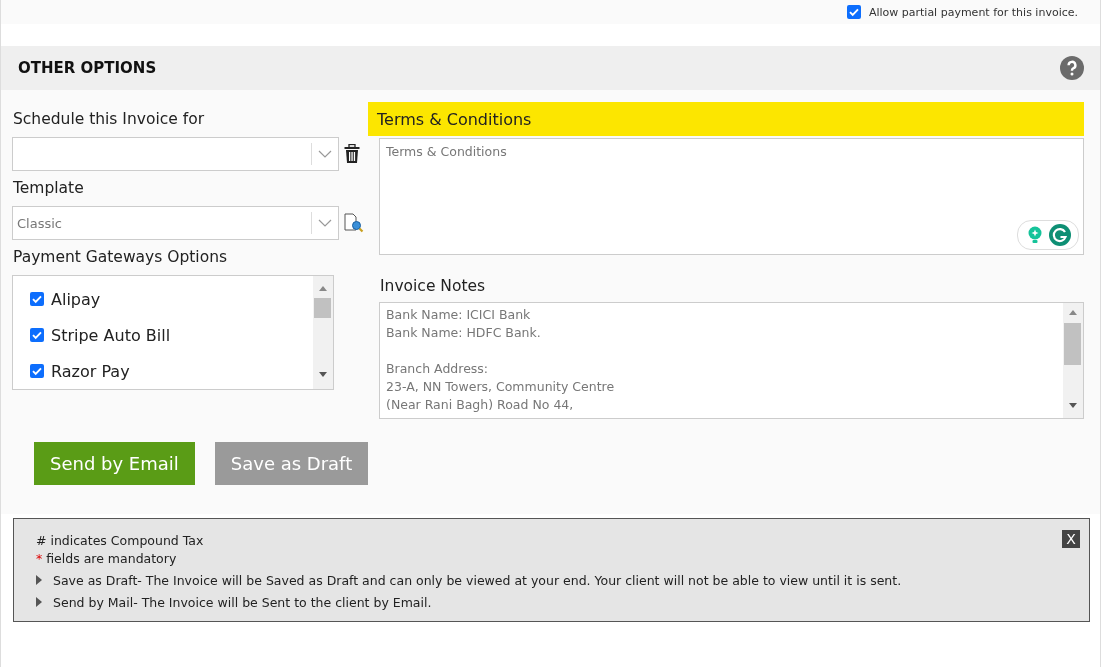  What do you see at coordinates (731, 196) in the screenshot?
I see `terms-field: Terms & Conditions` at bounding box center [731, 196].